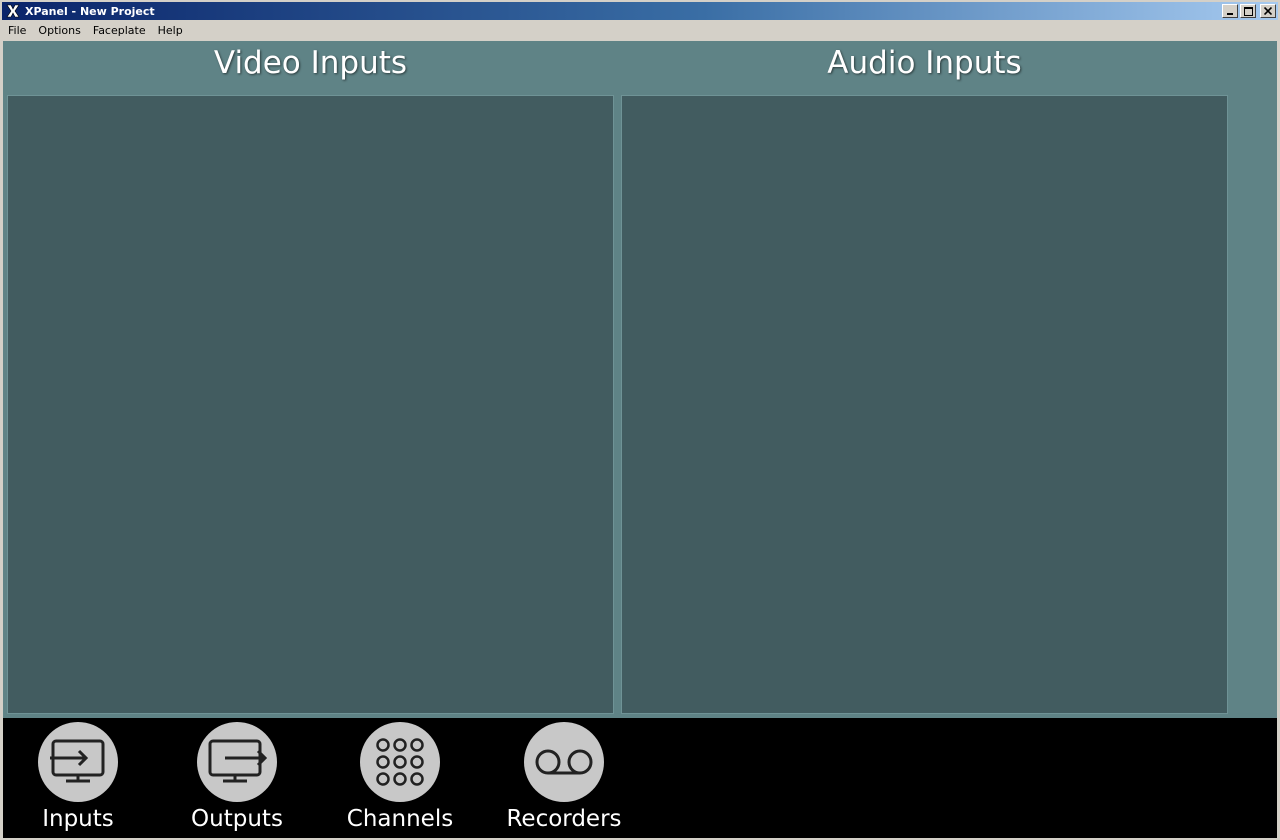  I want to click on nav-channels-label: Channels, so click(400, 819).